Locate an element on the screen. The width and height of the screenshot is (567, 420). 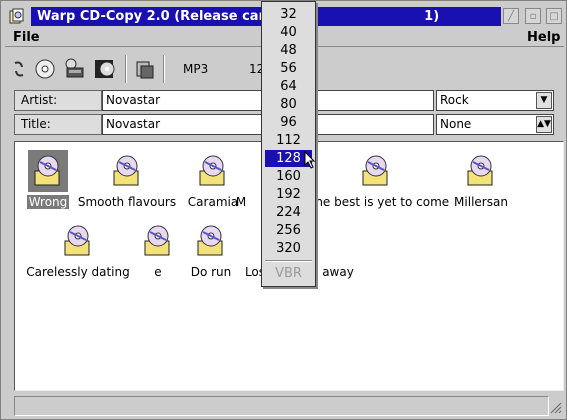
bitrate-option: 40 is located at coordinates (288, 32).